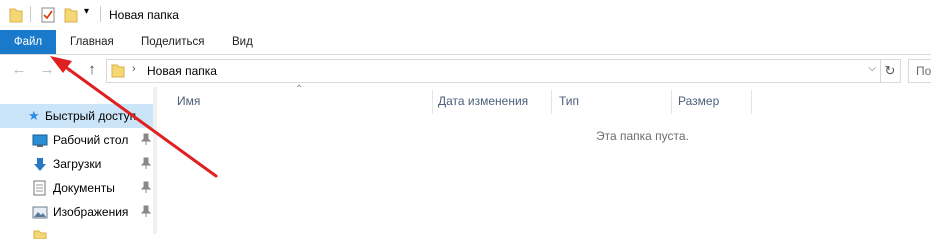 This screenshot has height=248, width=931. I want to click on breadcrumb-chevron-icon: ›, so click(134, 69).